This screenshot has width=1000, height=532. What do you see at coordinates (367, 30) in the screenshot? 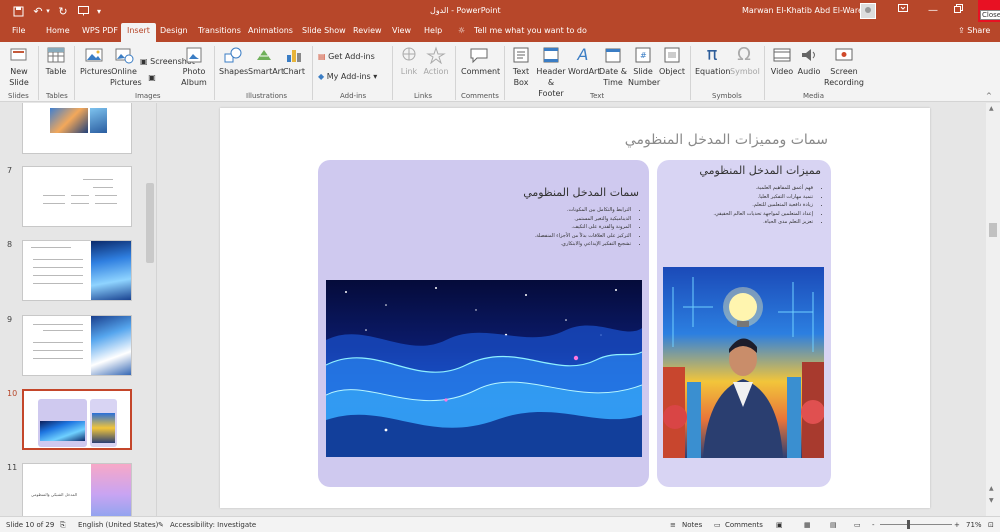
I see `tab-review: Review` at bounding box center [367, 30].